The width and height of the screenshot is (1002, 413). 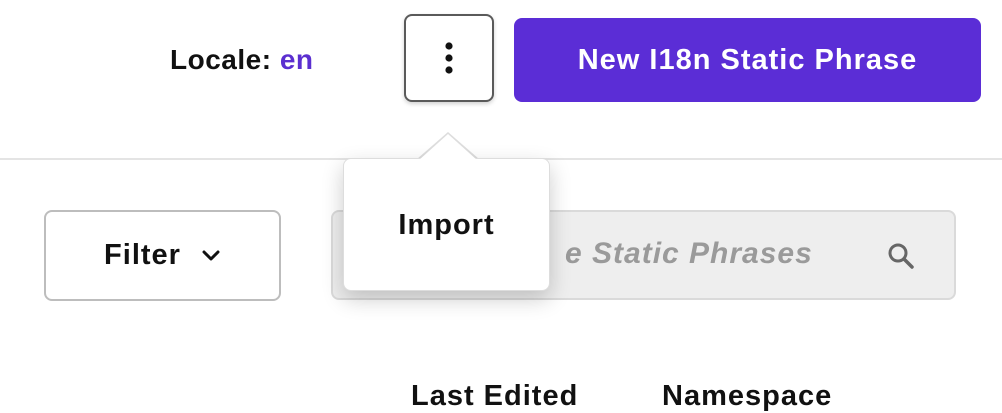 What do you see at coordinates (689, 253) in the screenshot?
I see `search-placeholder: e Static Phrases` at bounding box center [689, 253].